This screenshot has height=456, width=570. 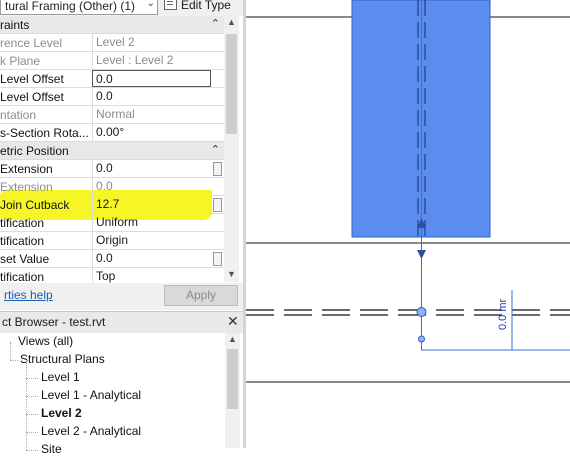 What do you see at coordinates (201, 295) in the screenshot?
I see `apply-button: Apply` at bounding box center [201, 295].